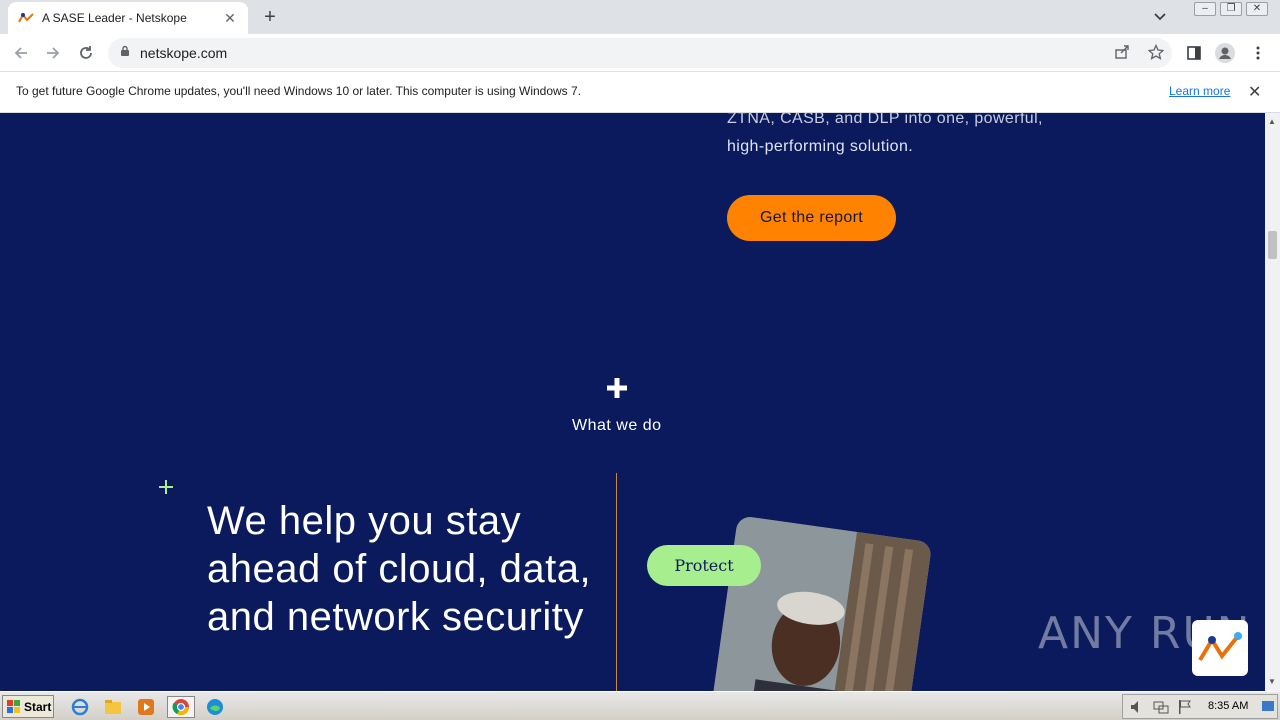 The image size is (1280, 720). What do you see at coordinates (86, 53) in the screenshot?
I see `reload-icon` at bounding box center [86, 53].